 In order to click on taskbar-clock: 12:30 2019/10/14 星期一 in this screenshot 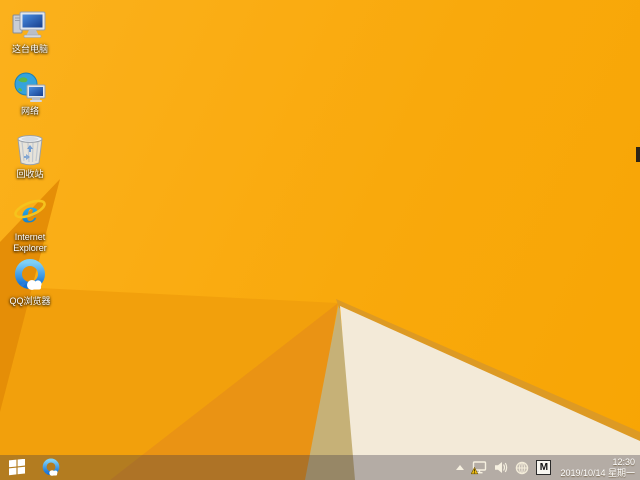, I will do `click(597, 468)`.